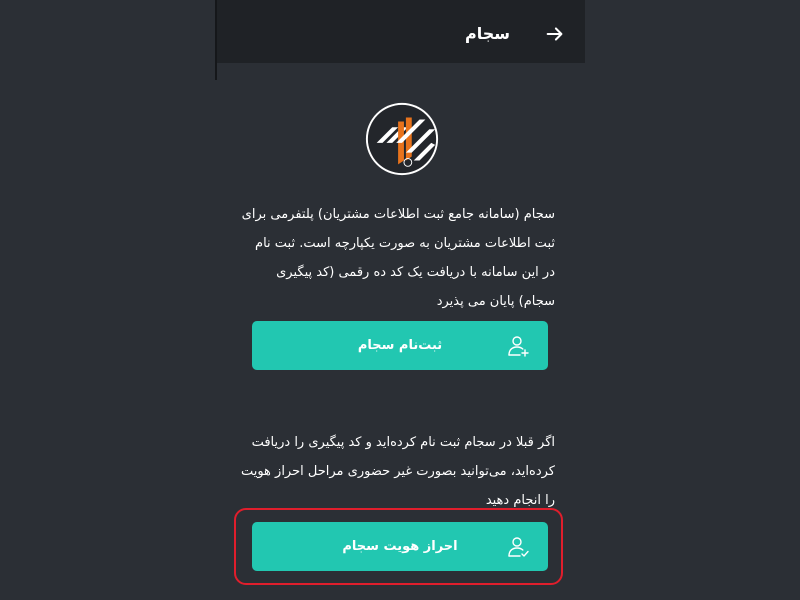  I want to click on back-button, so click(555, 34).